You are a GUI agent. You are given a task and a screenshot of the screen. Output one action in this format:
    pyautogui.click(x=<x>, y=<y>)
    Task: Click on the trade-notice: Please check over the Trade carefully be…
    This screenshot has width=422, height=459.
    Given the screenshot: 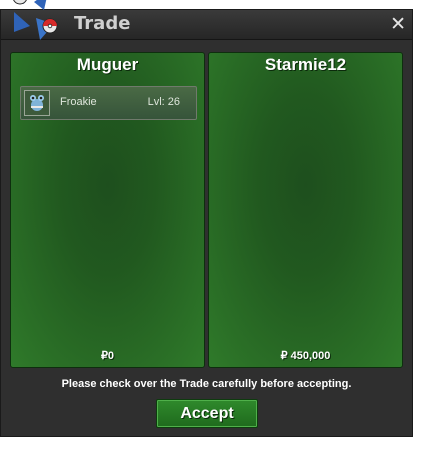 What is the action you would take?
    pyautogui.click(x=206, y=384)
    